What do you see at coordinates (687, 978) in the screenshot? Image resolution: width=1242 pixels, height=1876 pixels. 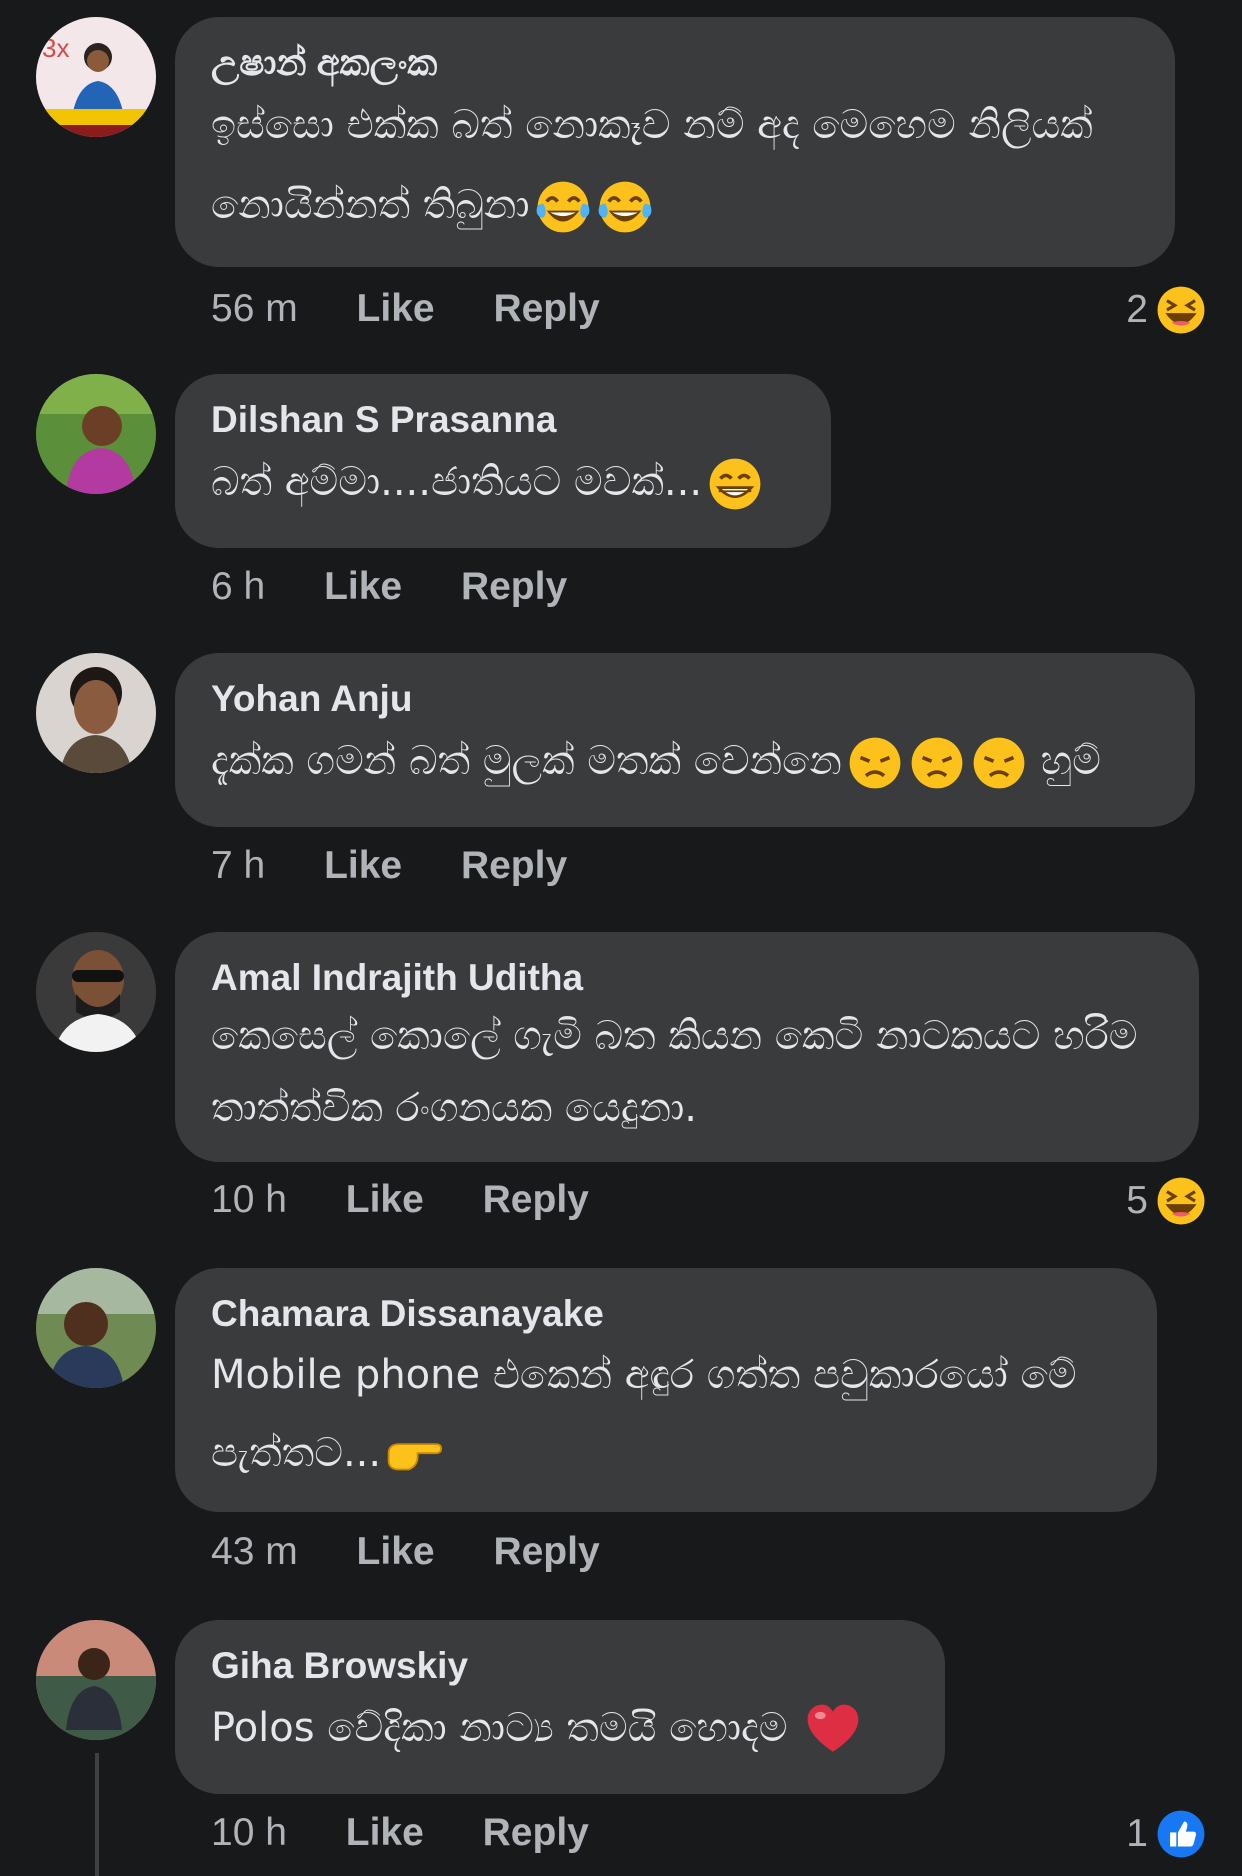 I see `comment-author: Amal Indrajith Uditha` at bounding box center [687, 978].